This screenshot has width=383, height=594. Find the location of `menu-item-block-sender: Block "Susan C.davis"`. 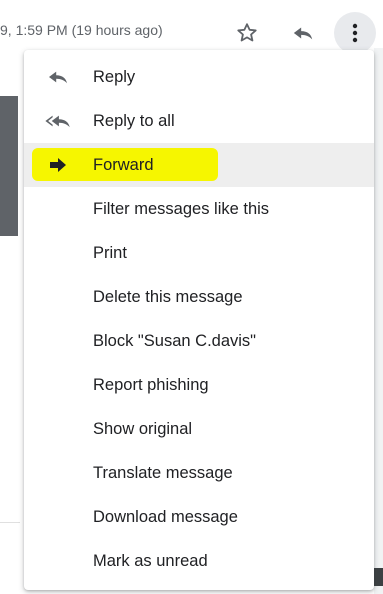

menu-item-block-sender: Block "Susan C.davis" is located at coordinates (199, 341).